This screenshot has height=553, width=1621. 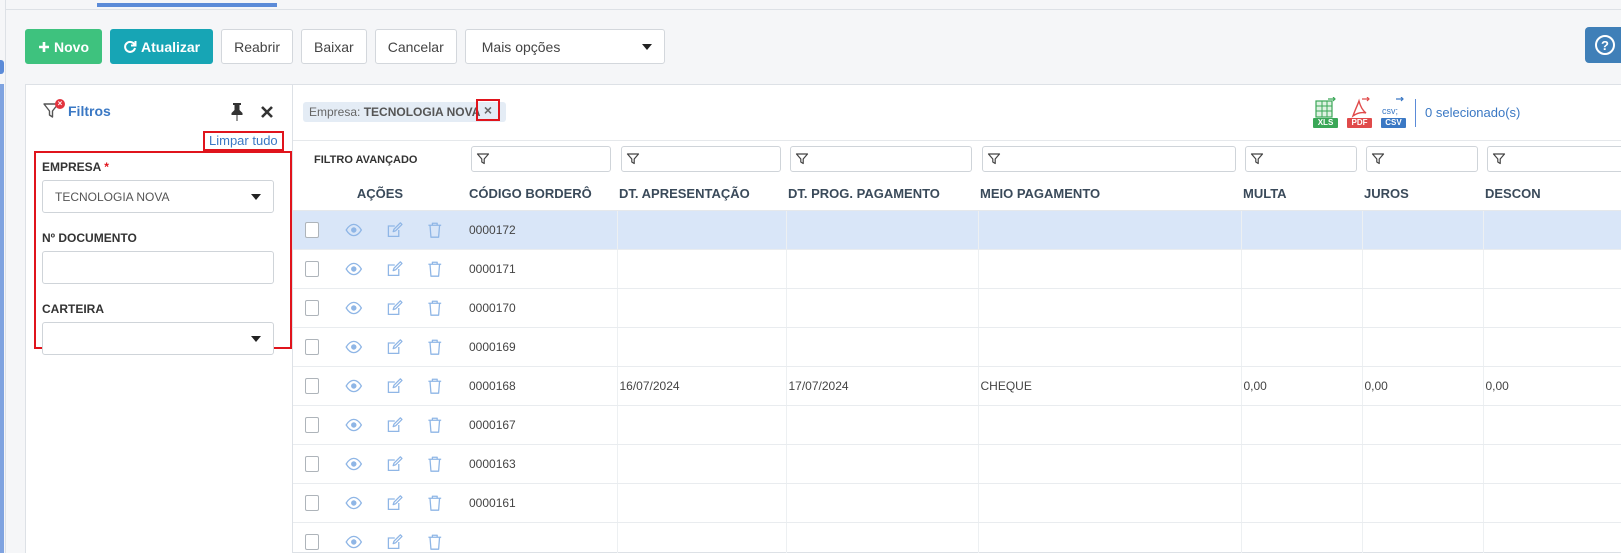 What do you see at coordinates (158, 267) in the screenshot?
I see `document-input` at bounding box center [158, 267].